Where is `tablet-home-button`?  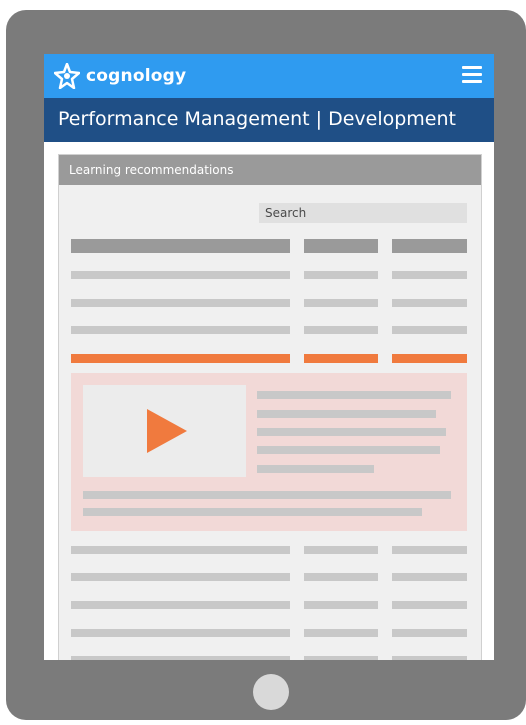 tablet-home-button is located at coordinates (271, 692).